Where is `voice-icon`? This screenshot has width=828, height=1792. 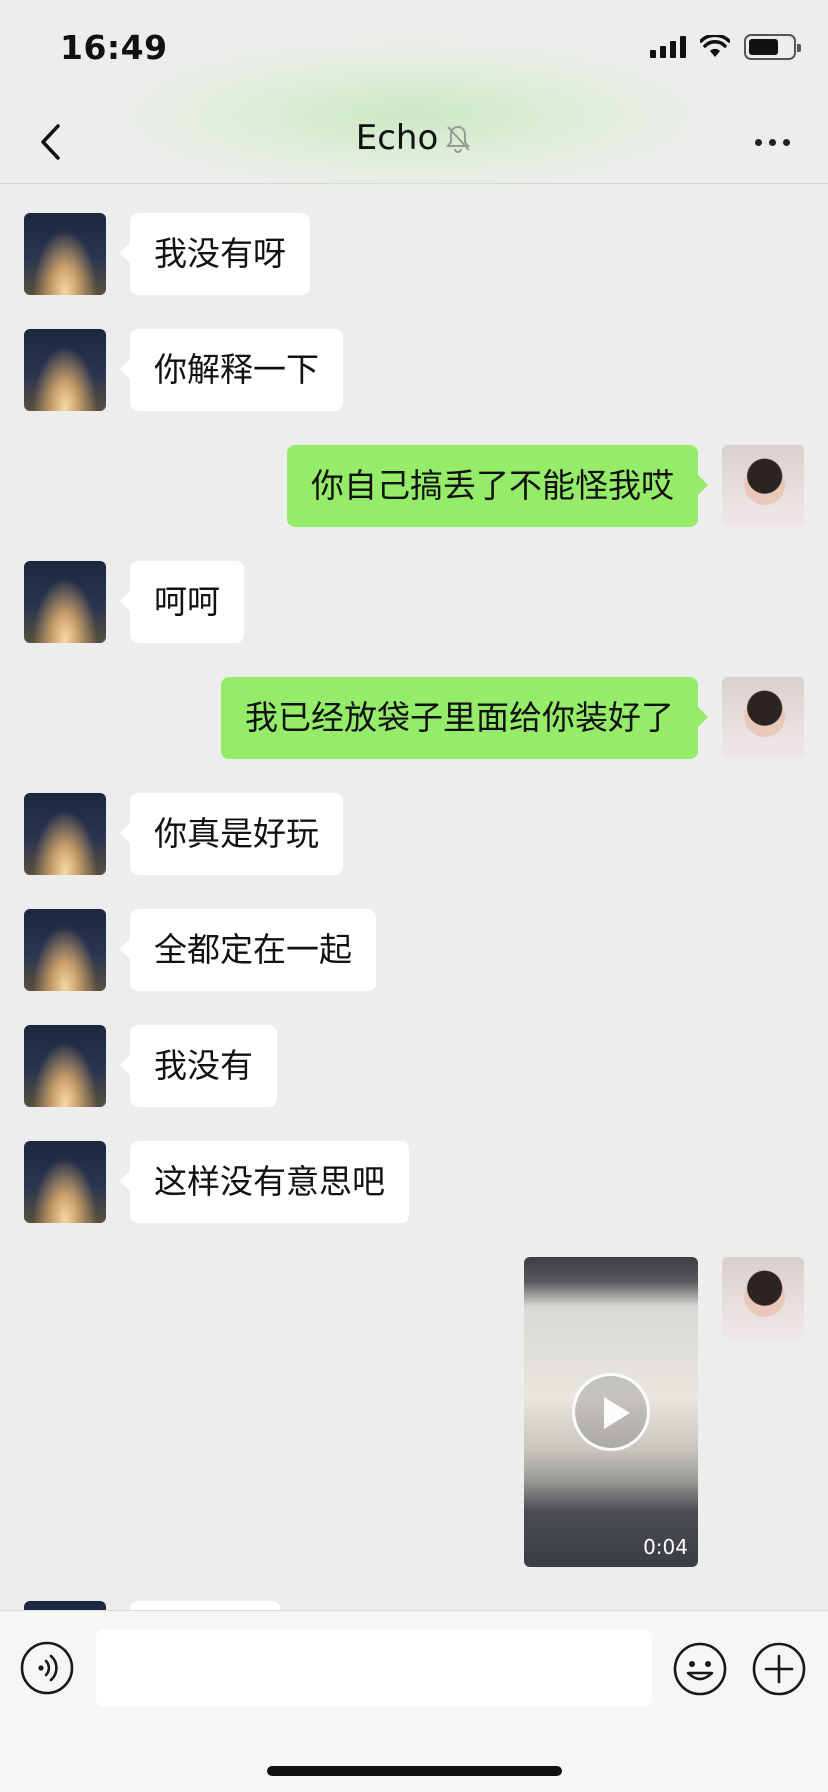
voice-icon is located at coordinates (47, 1668).